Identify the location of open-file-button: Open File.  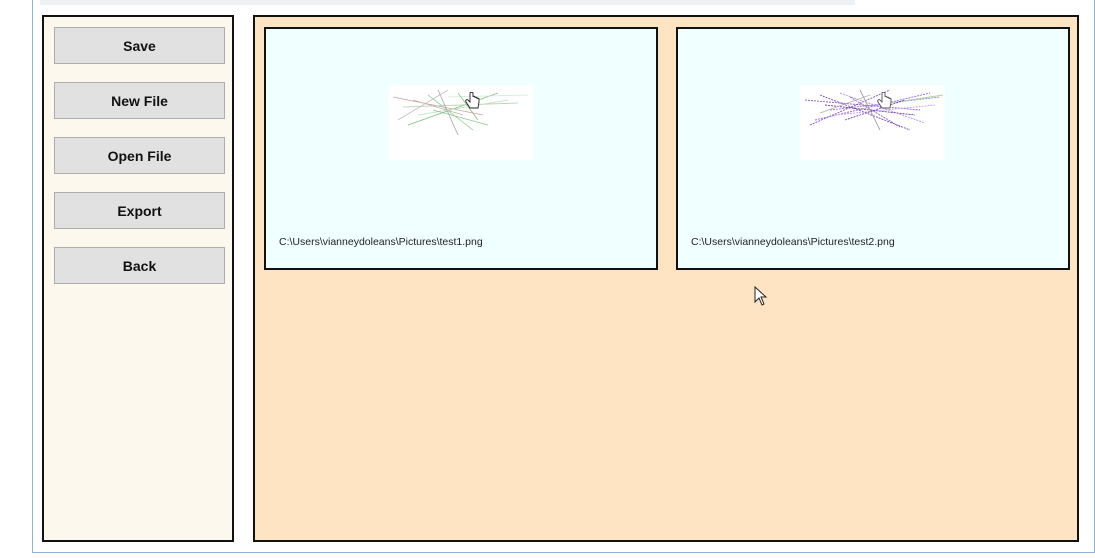
(139, 155).